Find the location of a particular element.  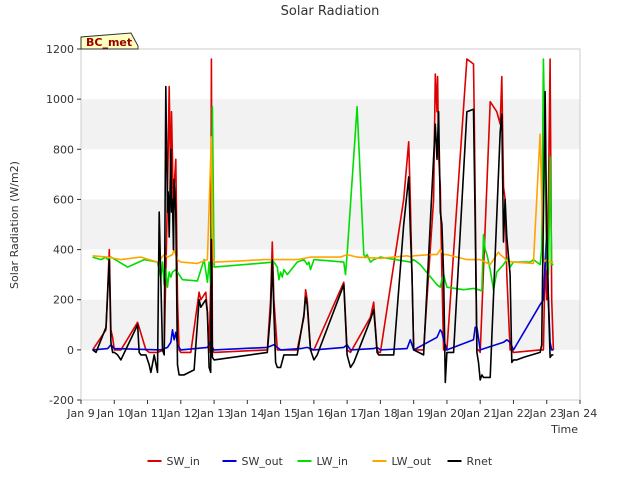

y-tick-label: 0 is located at coordinates (70, 350).